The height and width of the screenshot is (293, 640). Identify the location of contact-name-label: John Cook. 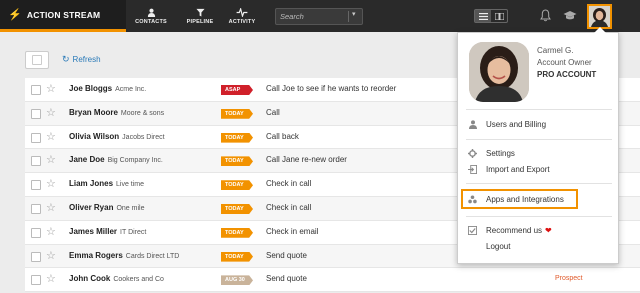
(90, 279).